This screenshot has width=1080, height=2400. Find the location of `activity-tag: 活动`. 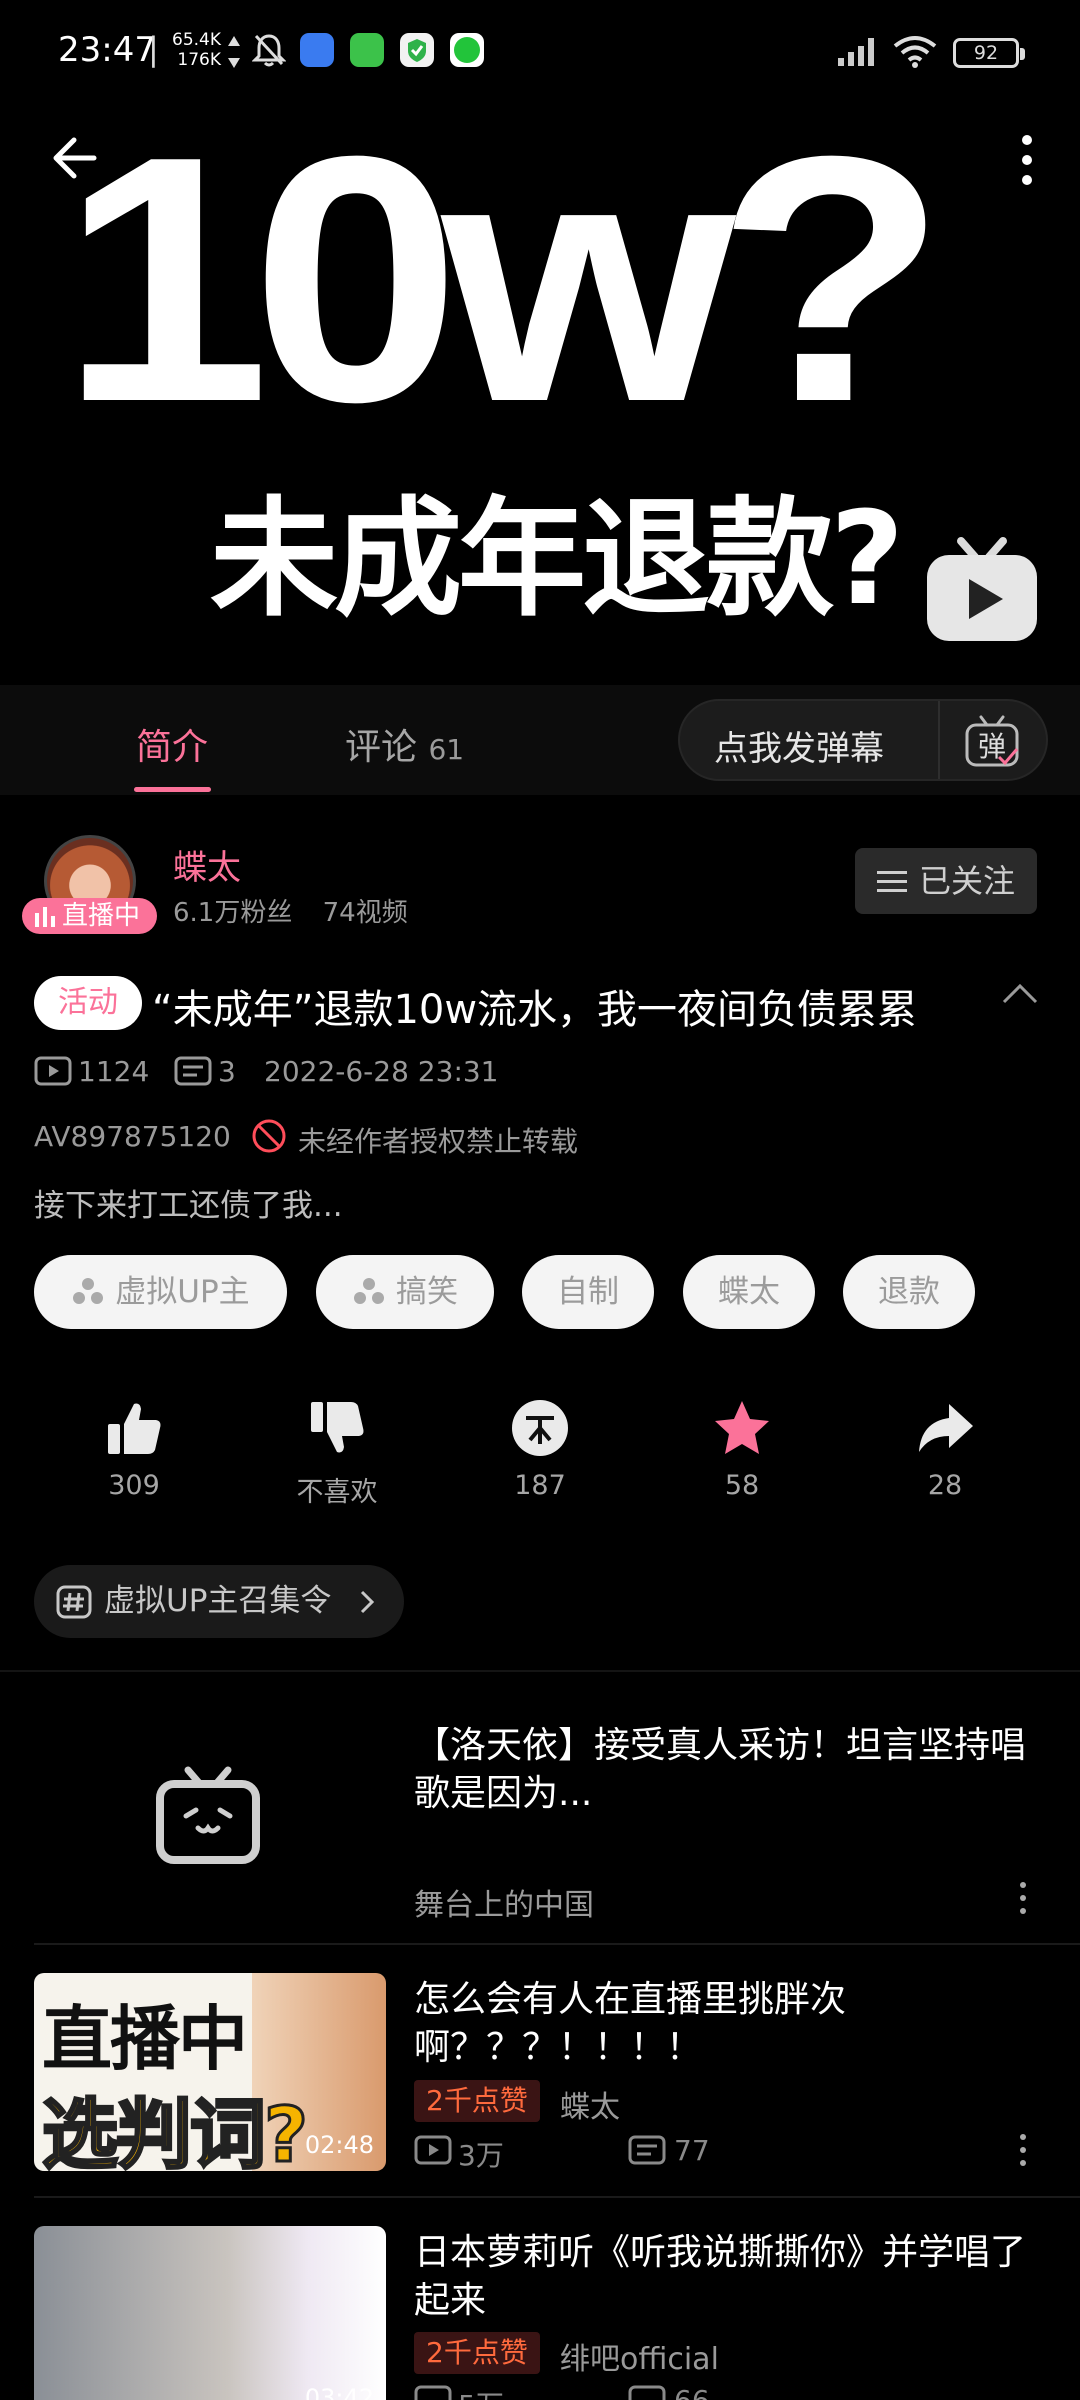

activity-tag: 活动 is located at coordinates (88, 1003).